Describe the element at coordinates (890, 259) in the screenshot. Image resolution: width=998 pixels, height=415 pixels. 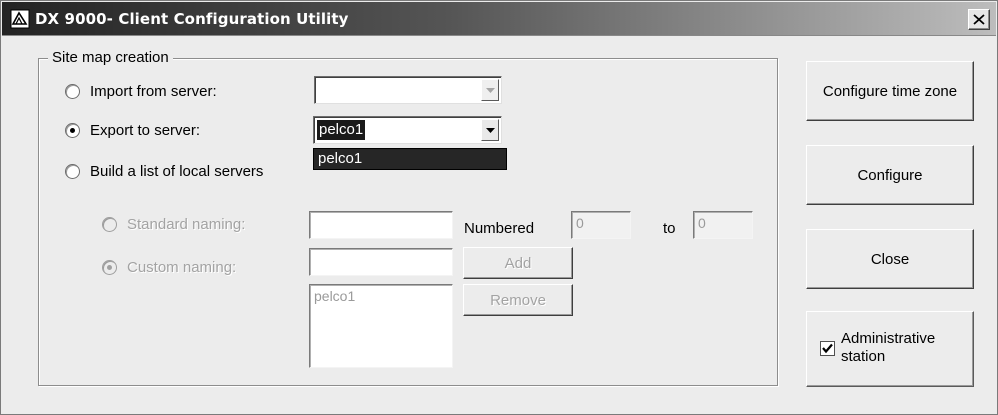
I see `close-button: Close` at that location.